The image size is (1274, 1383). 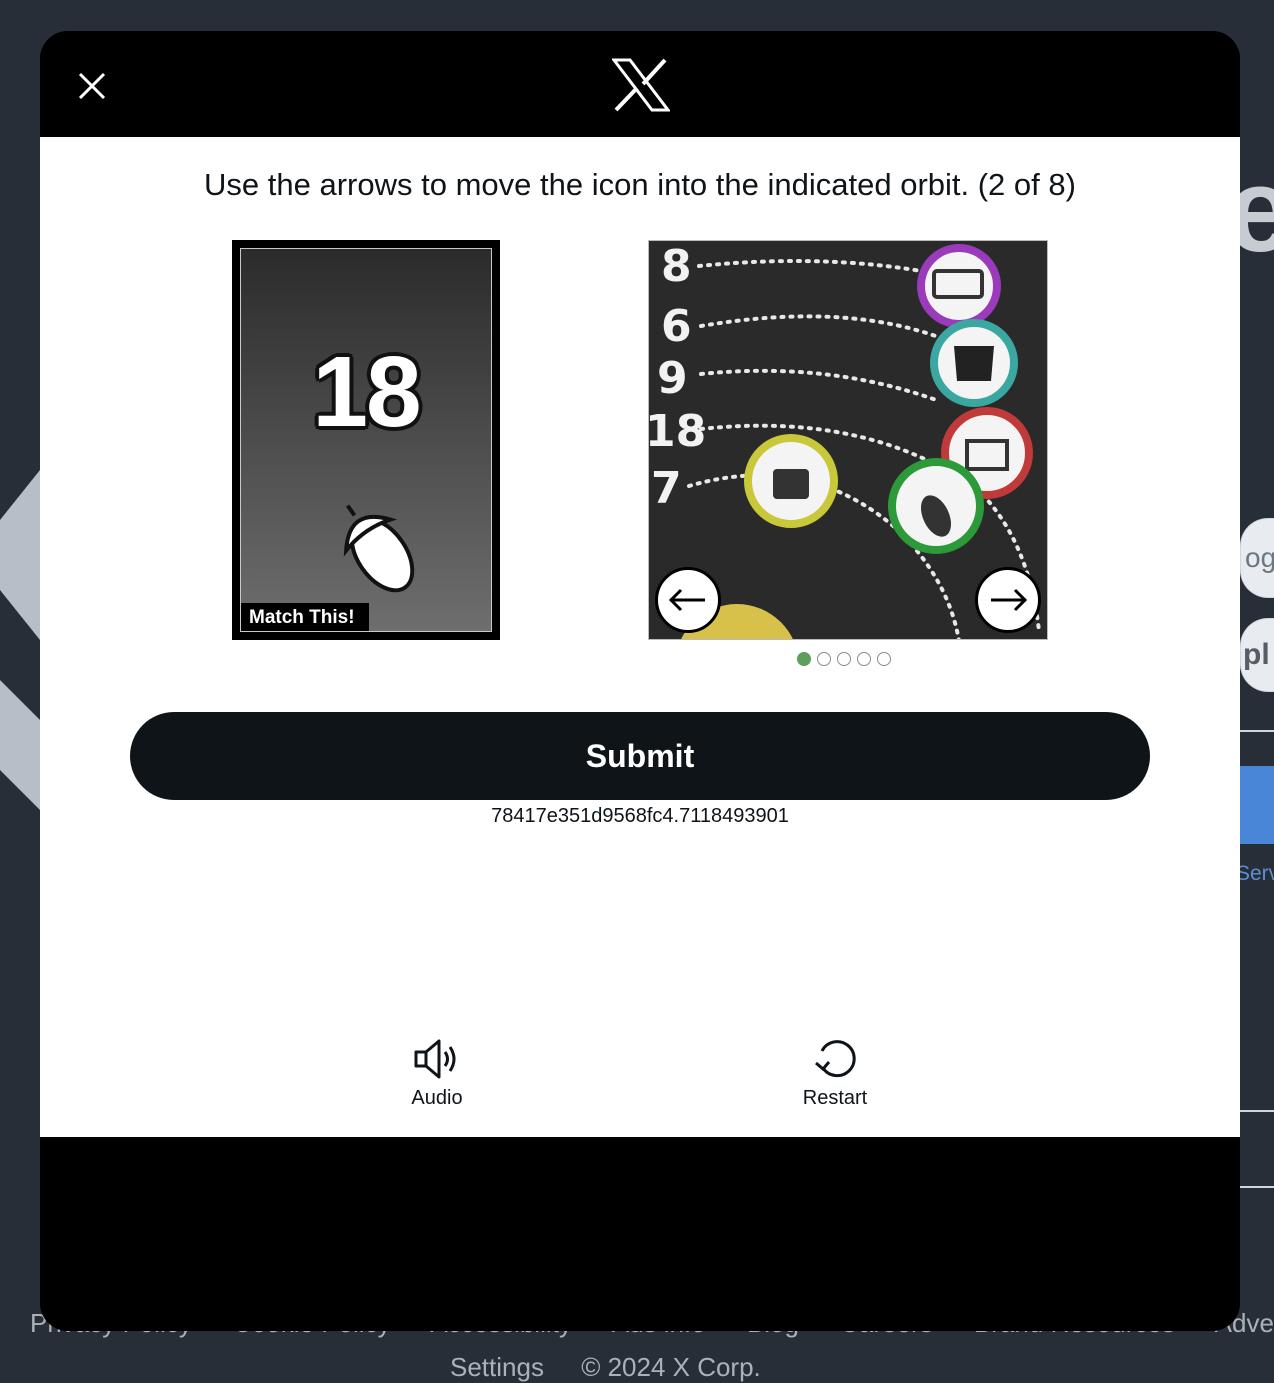 I want to click on session-id: 78417e351d9568fc4.7118493901, so click(x=640, y=816).